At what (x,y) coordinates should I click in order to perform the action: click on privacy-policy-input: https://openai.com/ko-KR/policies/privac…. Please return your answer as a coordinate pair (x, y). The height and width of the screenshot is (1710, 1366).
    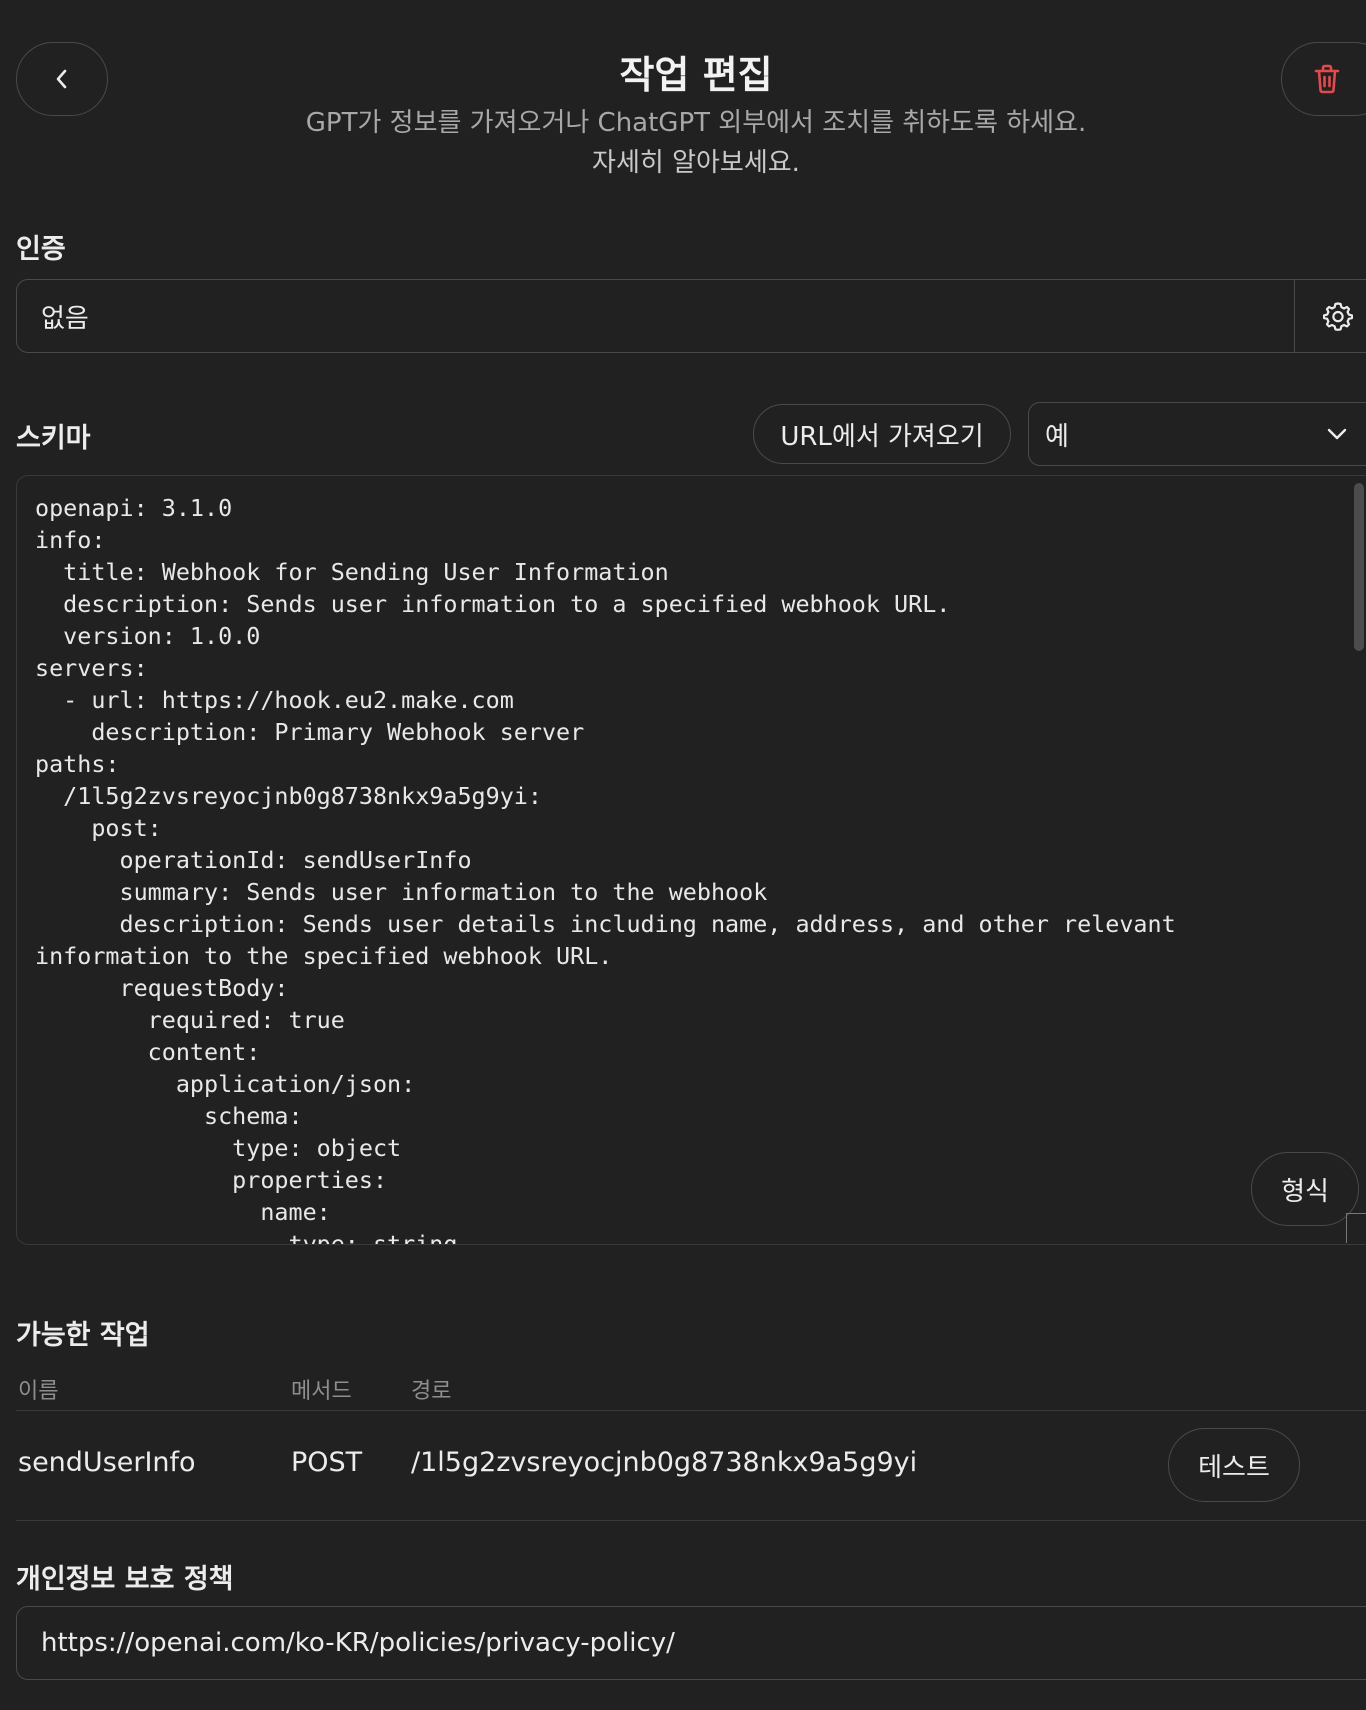
    Looking at the image, I should click on (691, 1643).